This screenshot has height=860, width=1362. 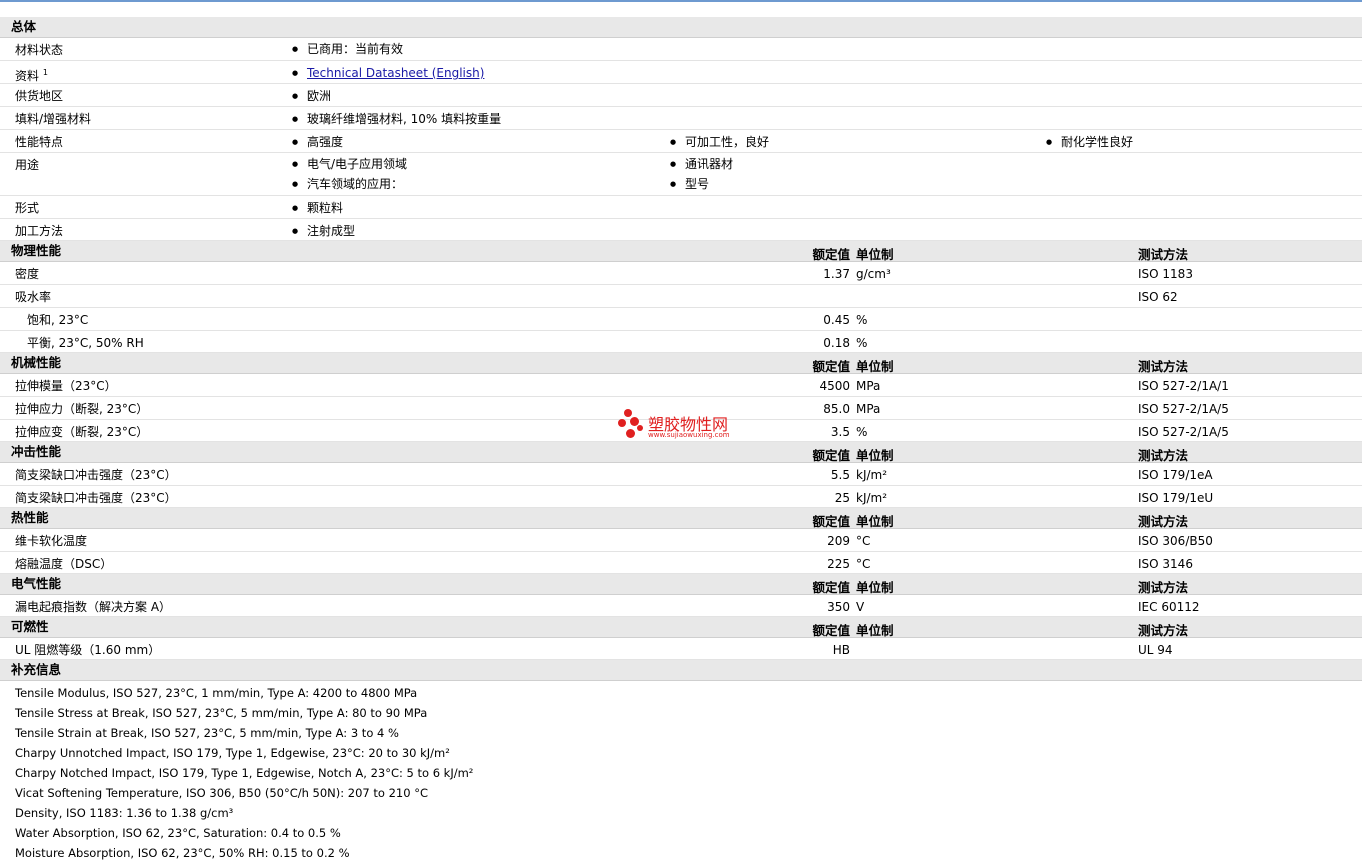 I want to click on row-value: 汽车领域的应用：, so click(x=347, y=184).